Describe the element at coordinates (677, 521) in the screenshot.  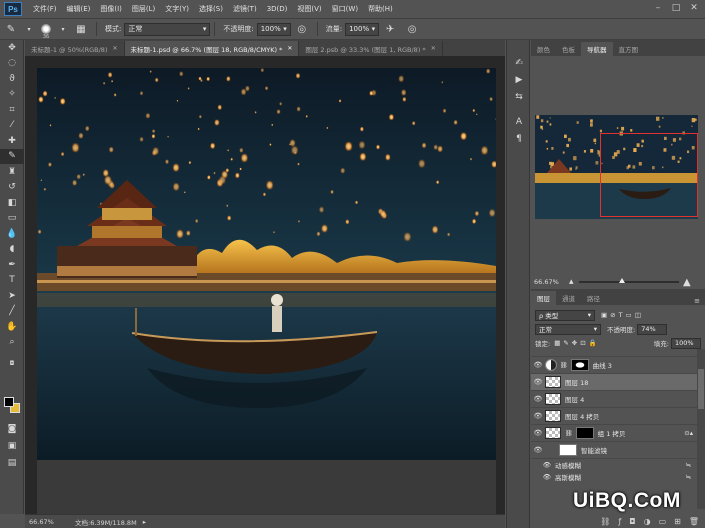
I see `new-layer-icon: ⊞` at that location.